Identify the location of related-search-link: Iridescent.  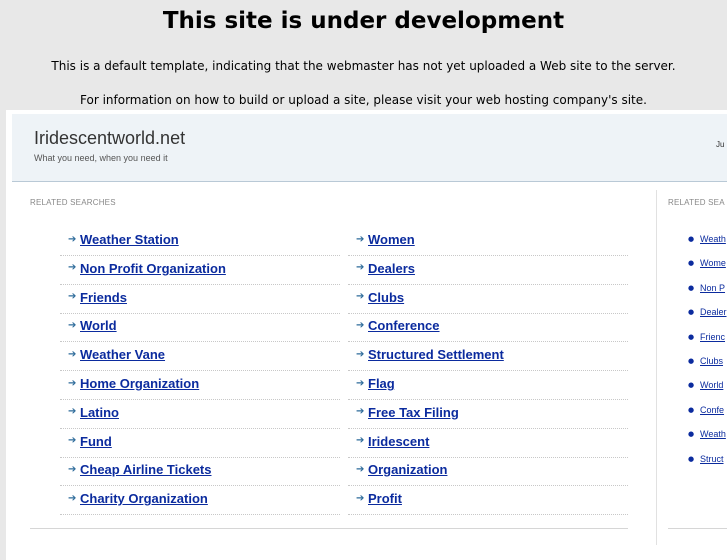
(398, 441).